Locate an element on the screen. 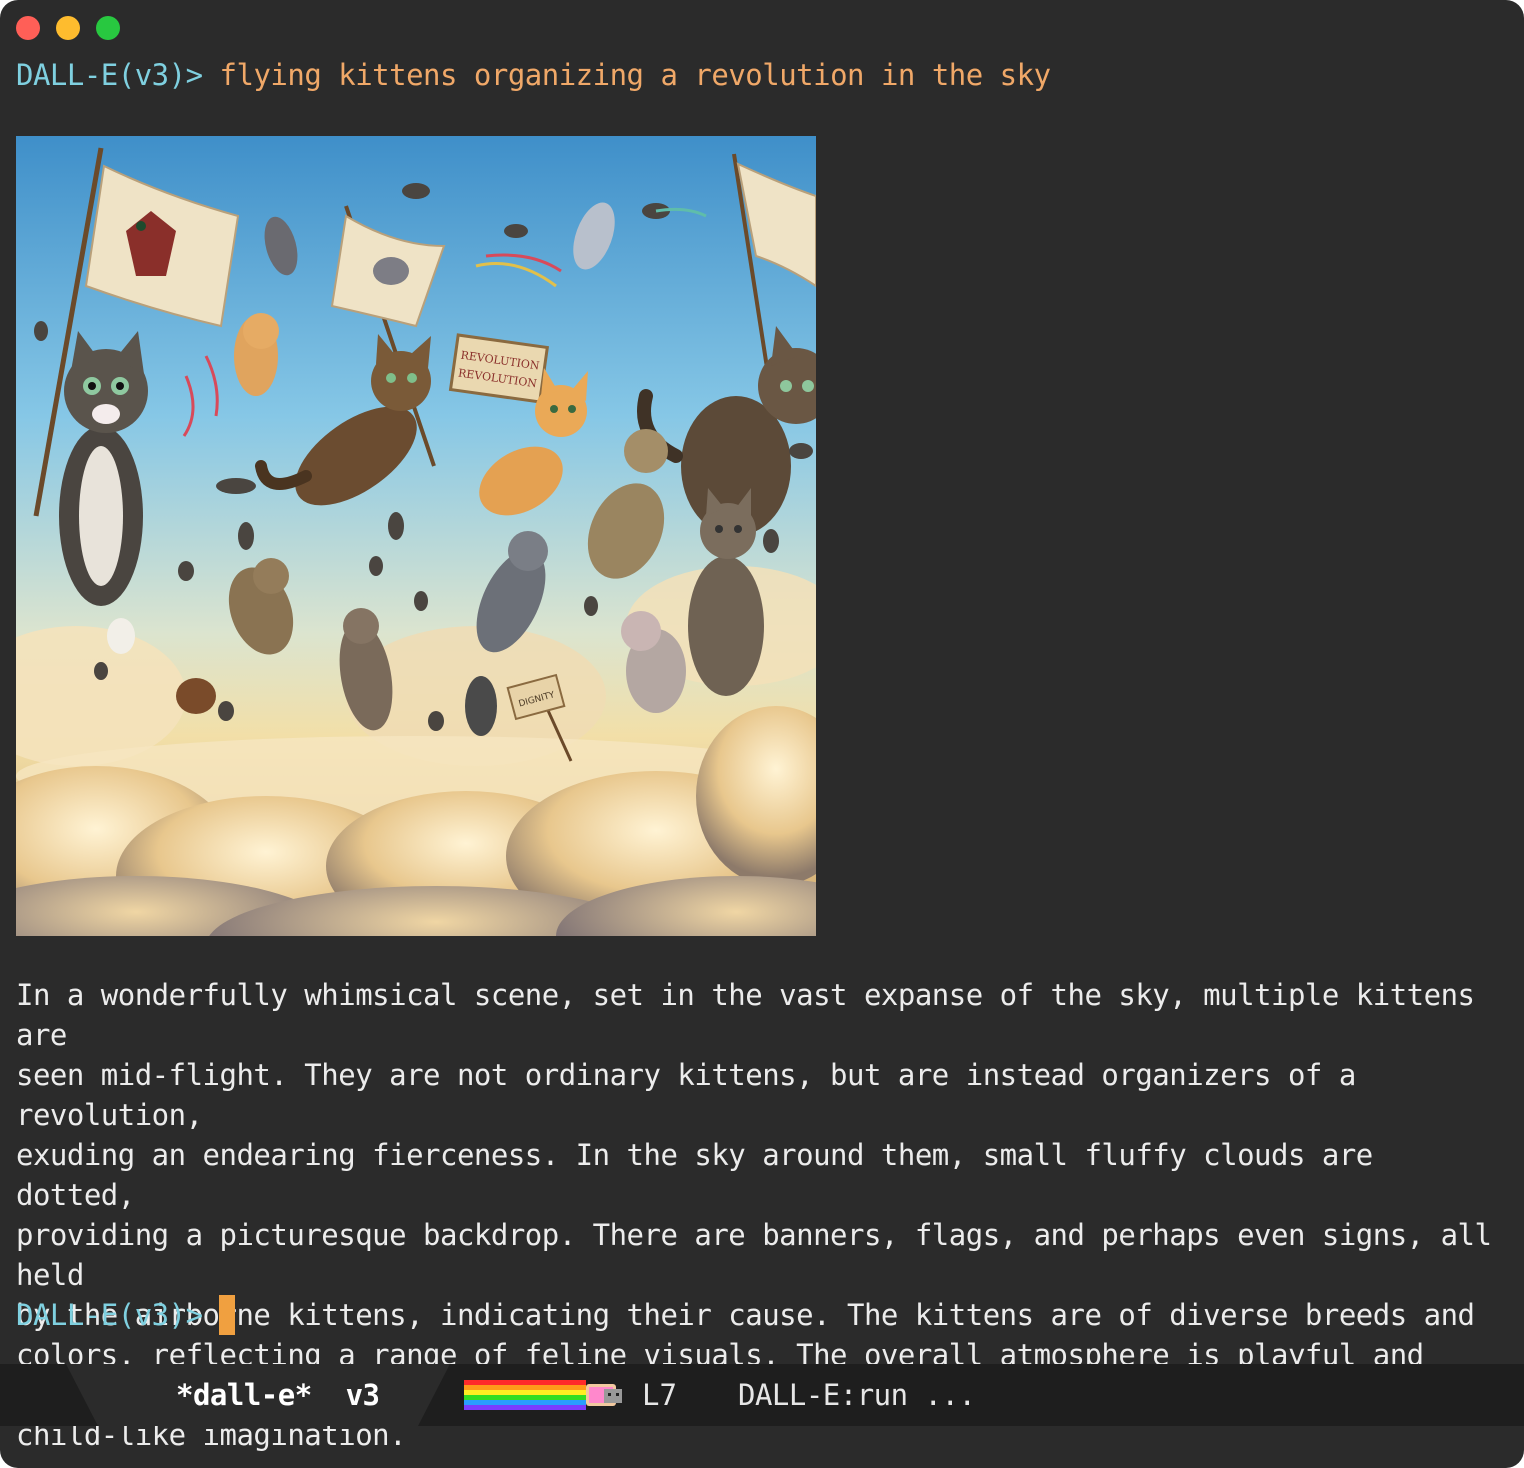 This screenshot has height=1468, width=1524. line-number: L7 is located at coordinates (659, 1395).